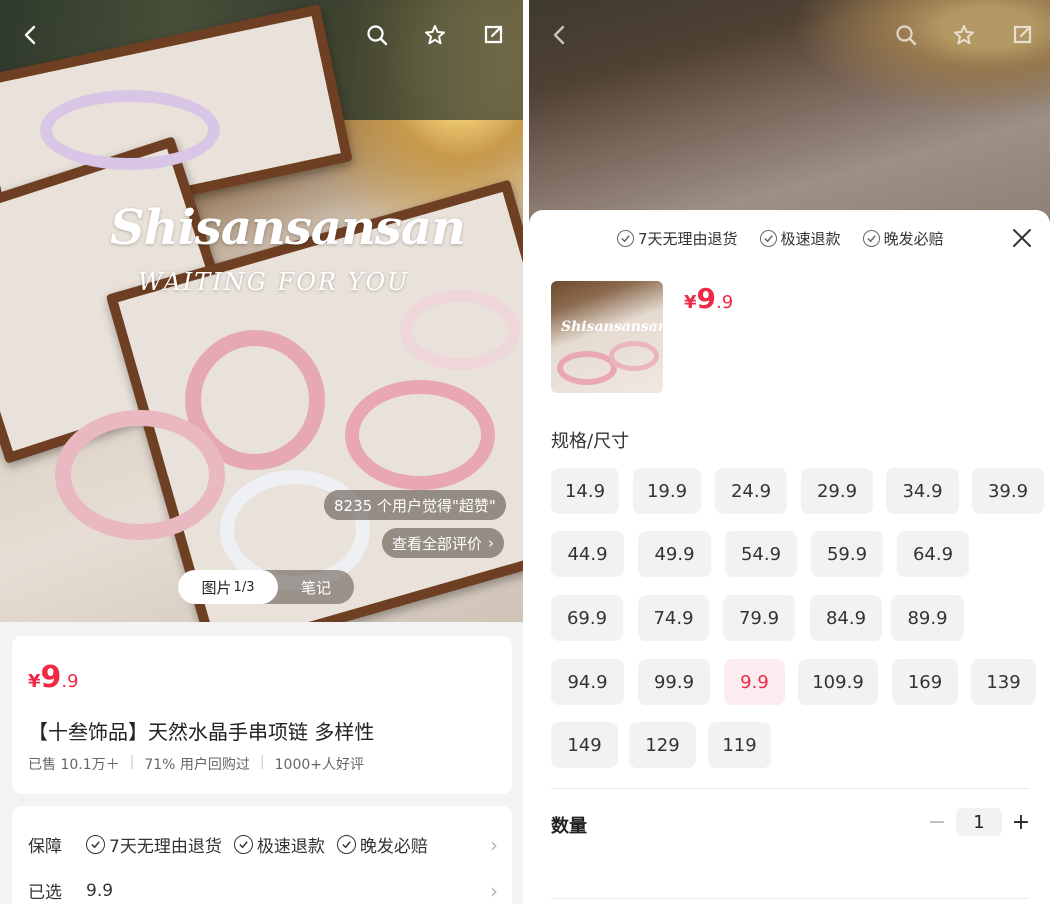 This screenshot has width=1050, height=904. Describe the element at coordinates (607, 337) in the screenshot. I see `product-thumbnail: Shisansansan` at that location.